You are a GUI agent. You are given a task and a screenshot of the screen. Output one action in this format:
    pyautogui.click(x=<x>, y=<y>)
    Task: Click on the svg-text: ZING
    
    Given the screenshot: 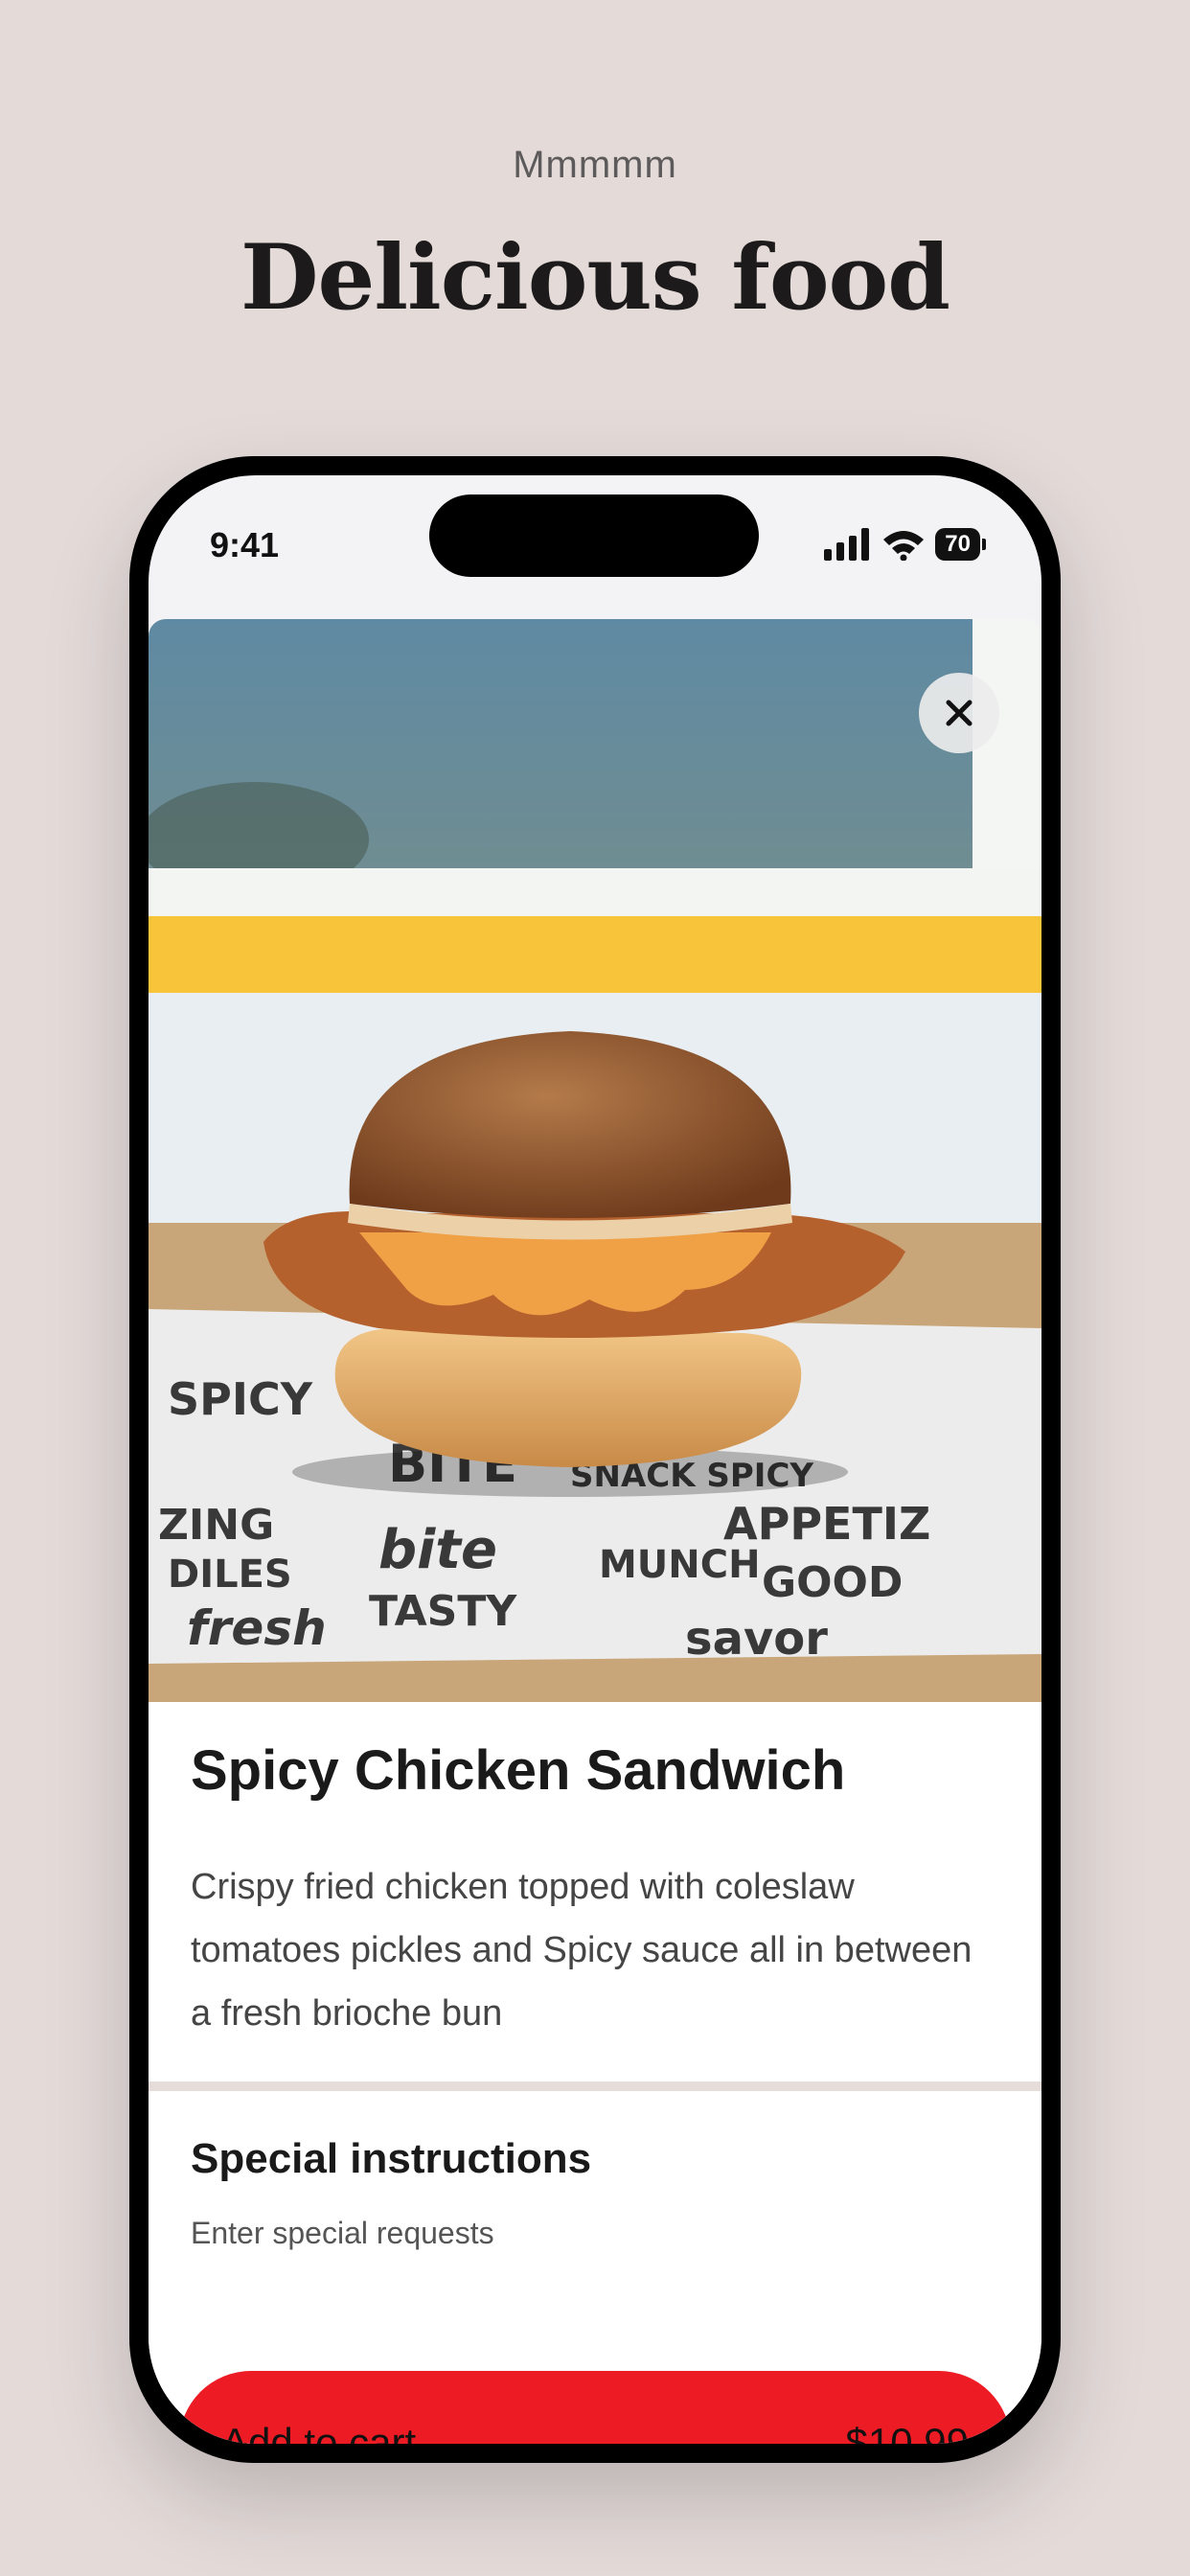 What is the action you would take?
    pyautogui.click(x=216, y=1525)
    